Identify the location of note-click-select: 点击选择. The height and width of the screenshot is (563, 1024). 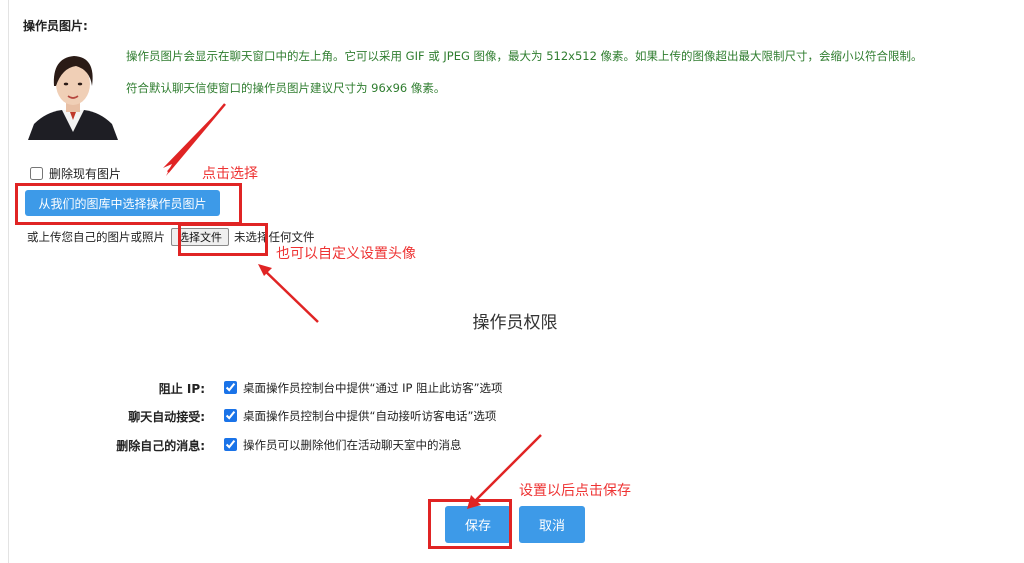
(230, 174).